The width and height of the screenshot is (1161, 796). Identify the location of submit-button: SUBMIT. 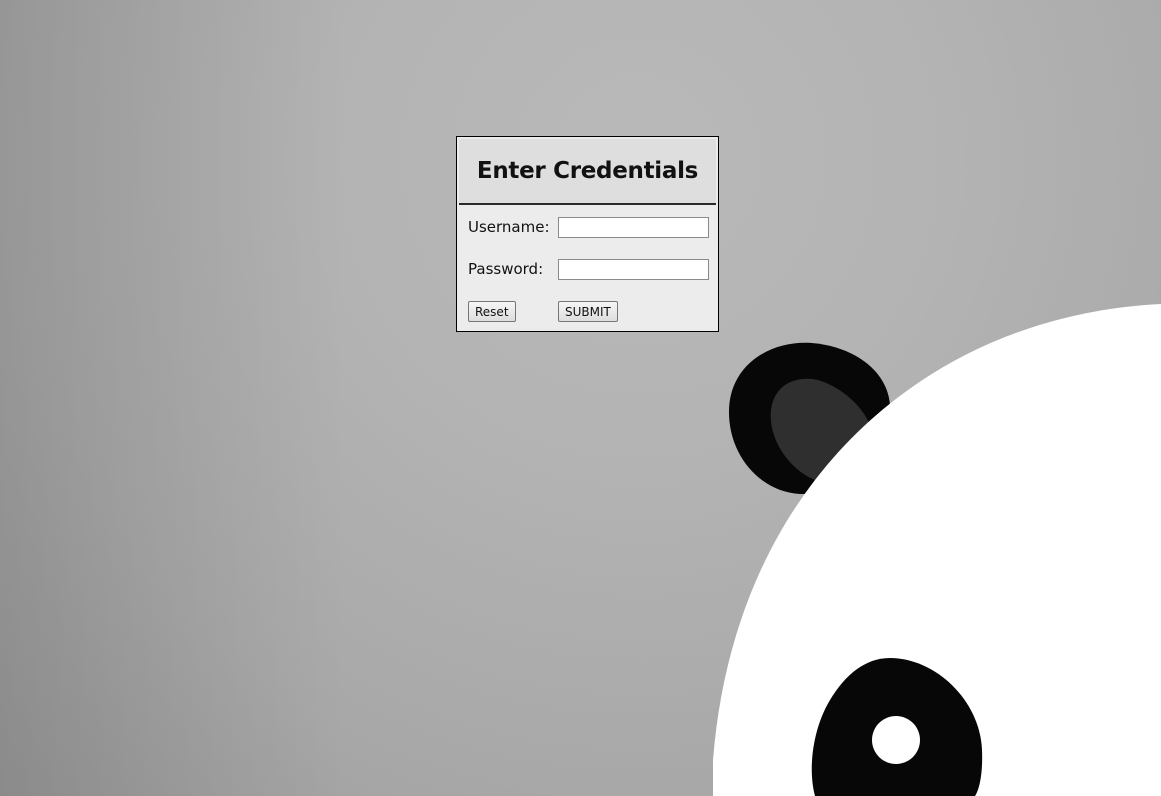
(588, 311).